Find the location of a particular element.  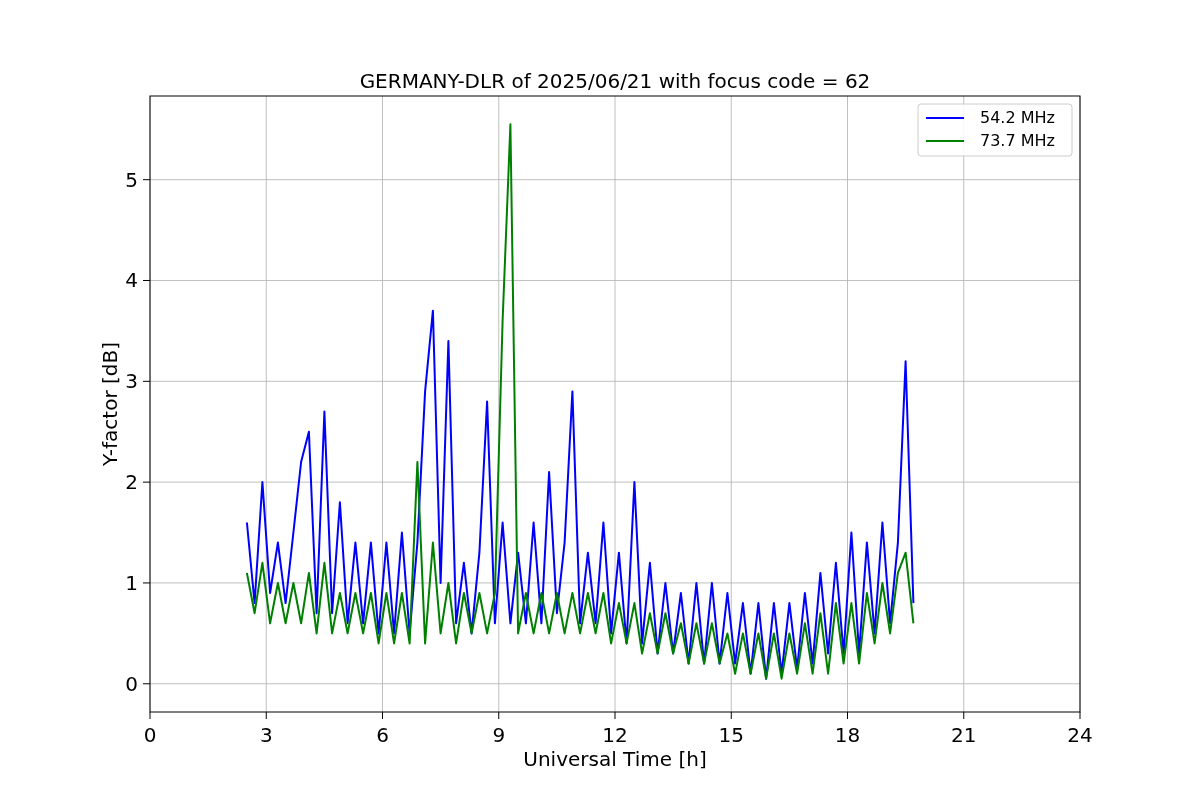

tick-label: 21 is located at coordinates (964, 735).